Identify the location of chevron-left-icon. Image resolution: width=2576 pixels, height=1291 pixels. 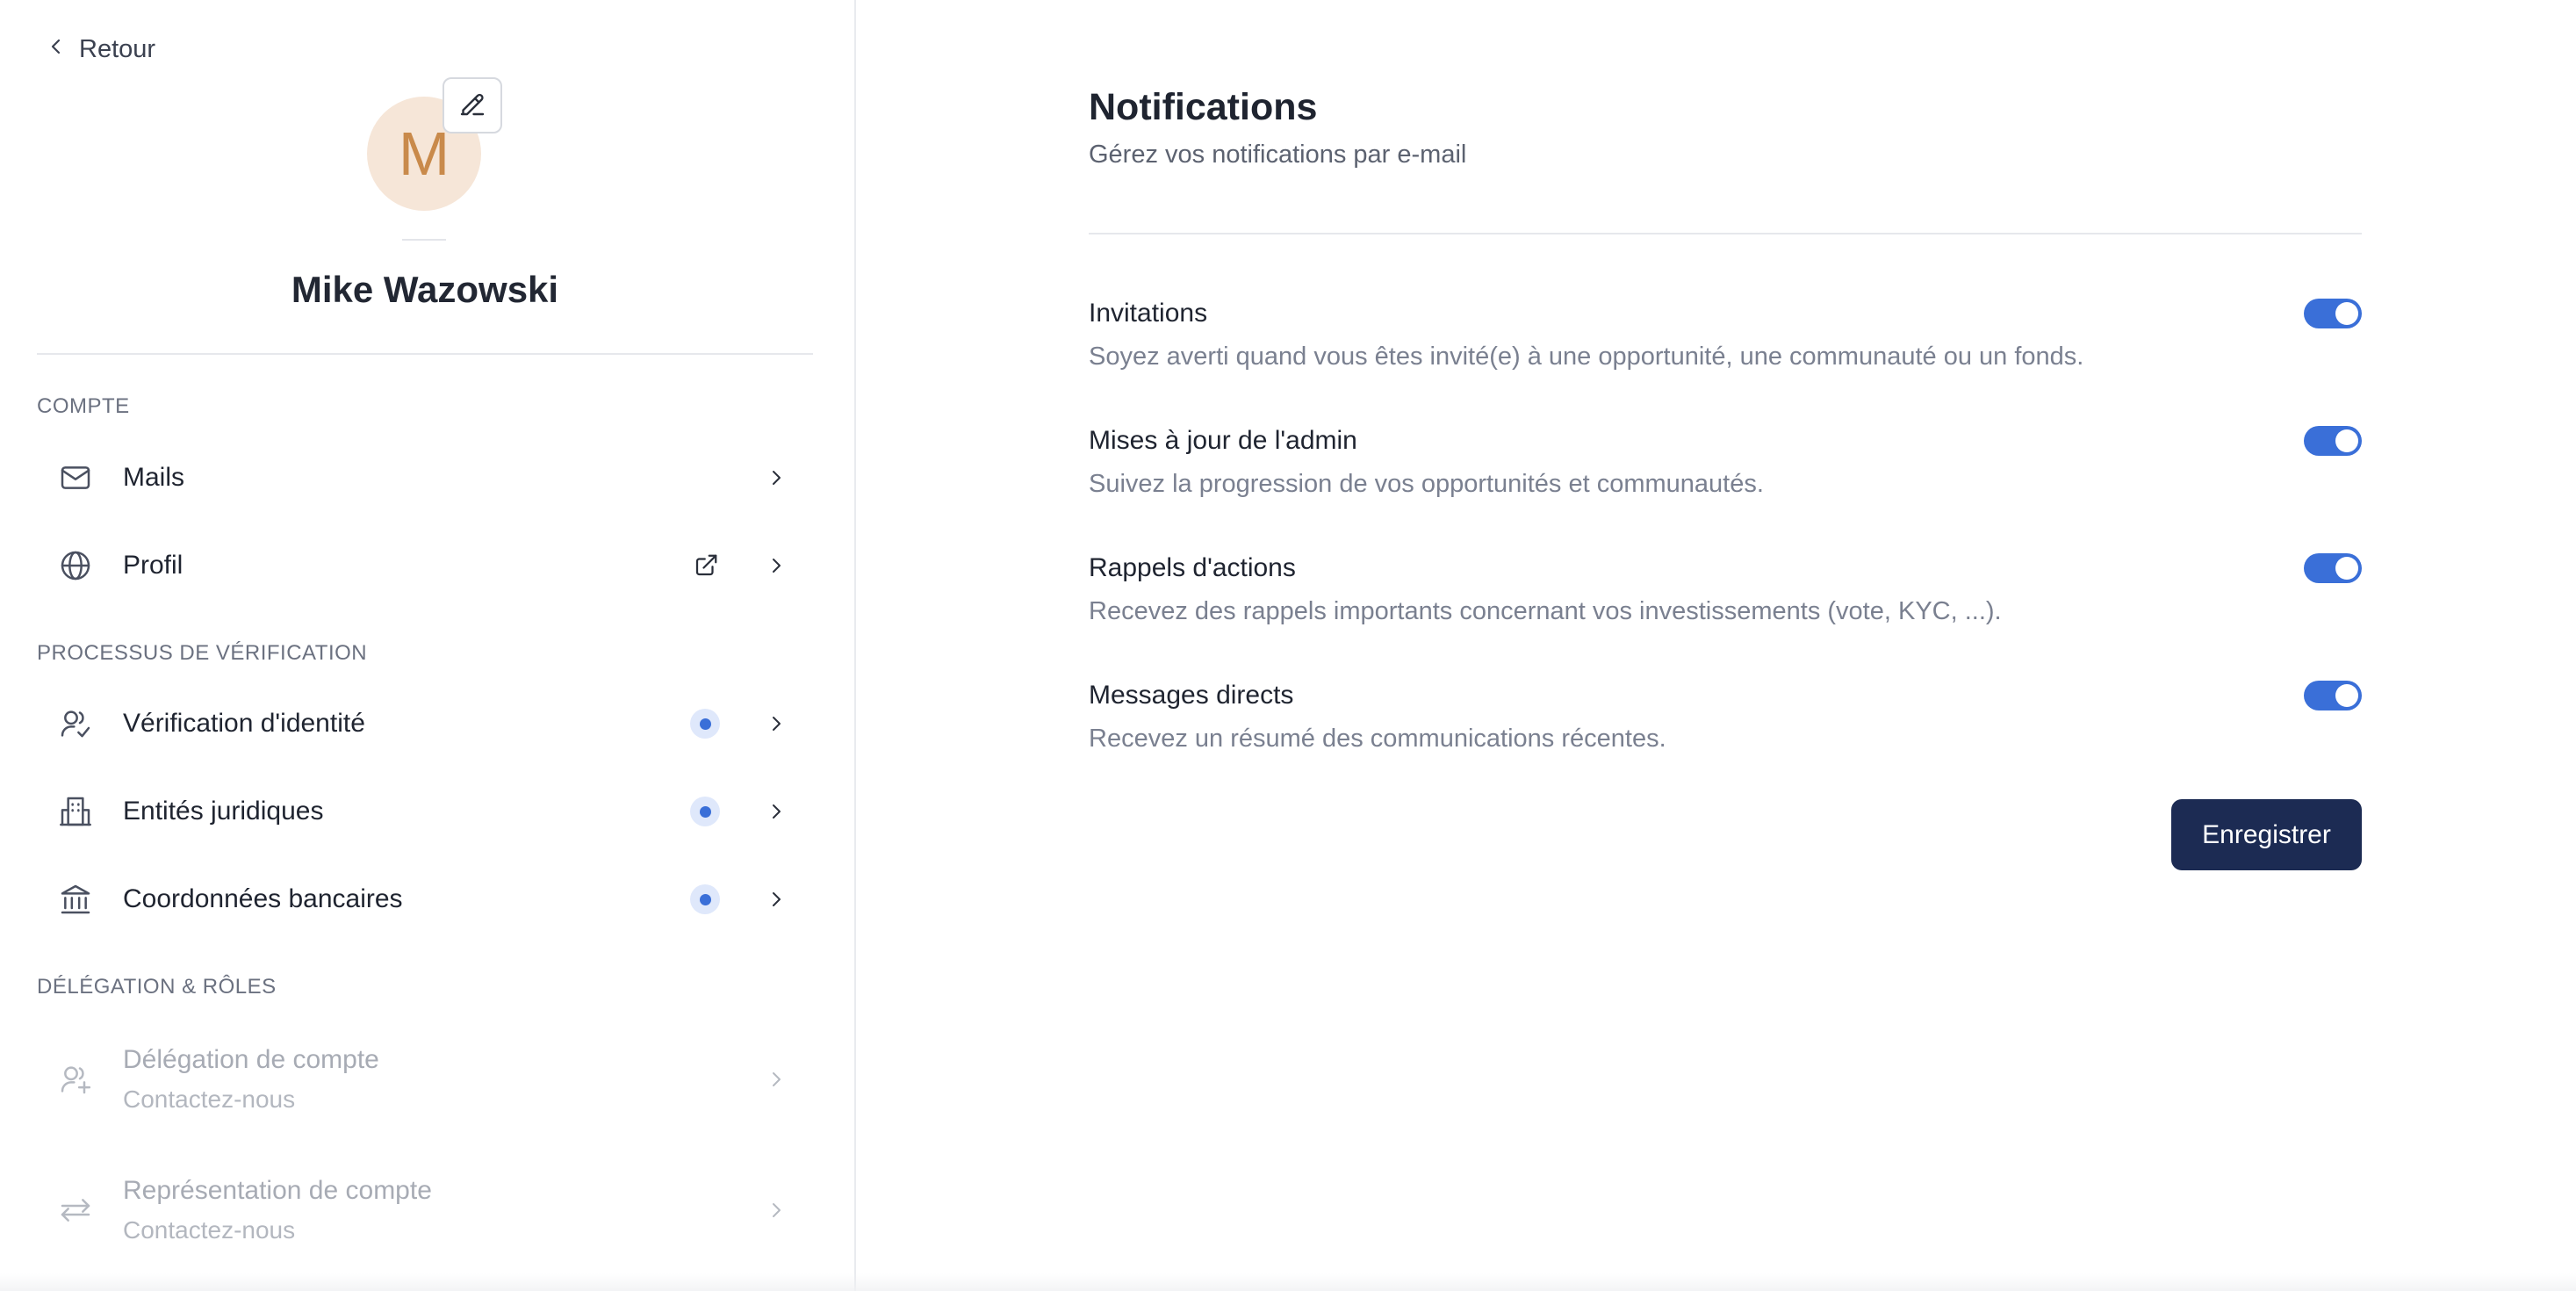
(56, 50).